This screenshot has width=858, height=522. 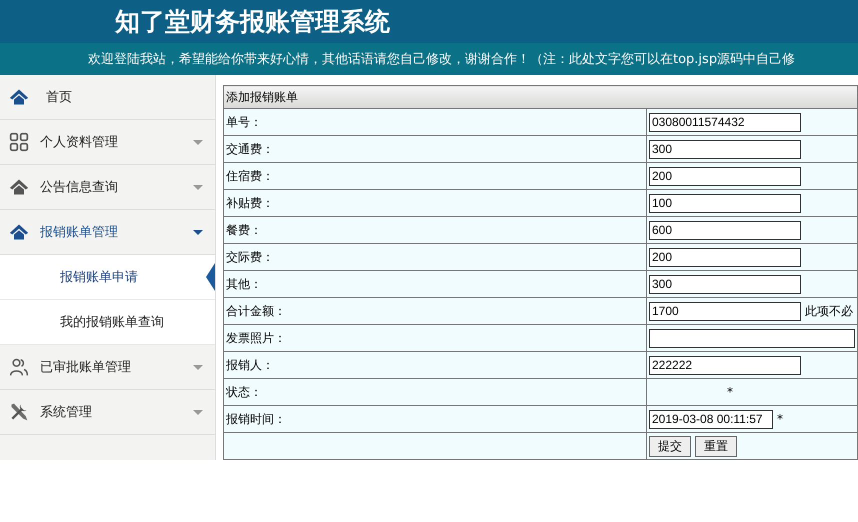 What do you see at coordinates (19, 142) in the screenshot?
I see `grid-icon` at bounding box center [19, 142].